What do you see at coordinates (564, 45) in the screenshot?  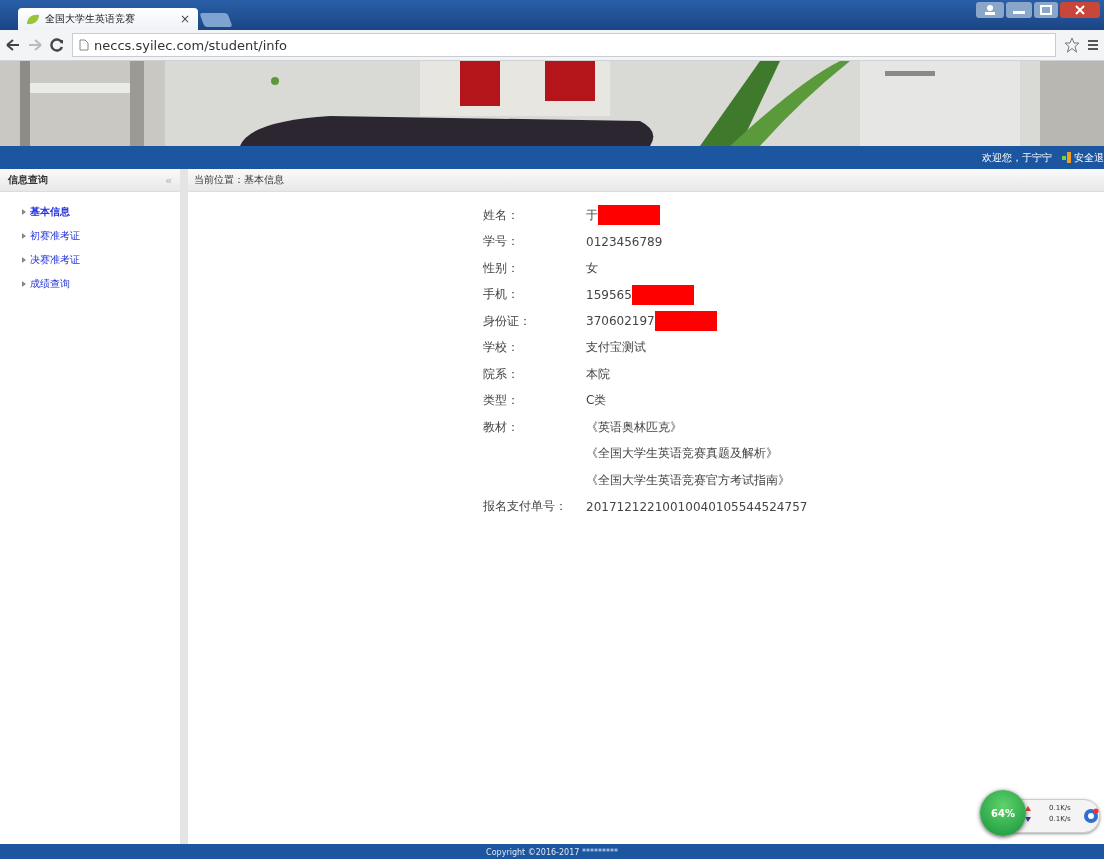 I see `address-bar: neccs.syilec.com/student/info` at bounding box center [564, 45].